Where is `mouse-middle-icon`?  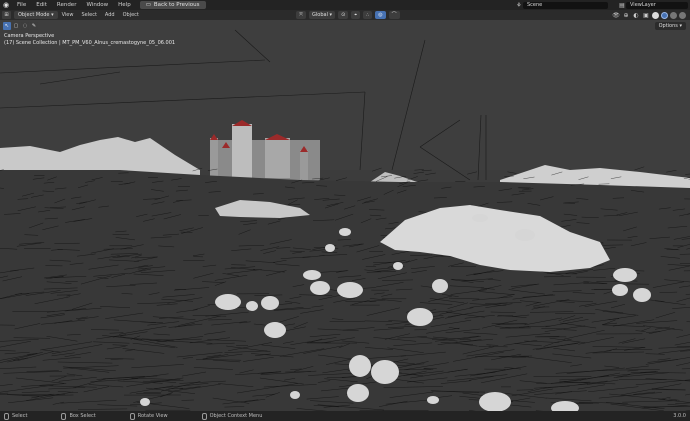
mouse-middle-icon is located at coordinates (132, 416).